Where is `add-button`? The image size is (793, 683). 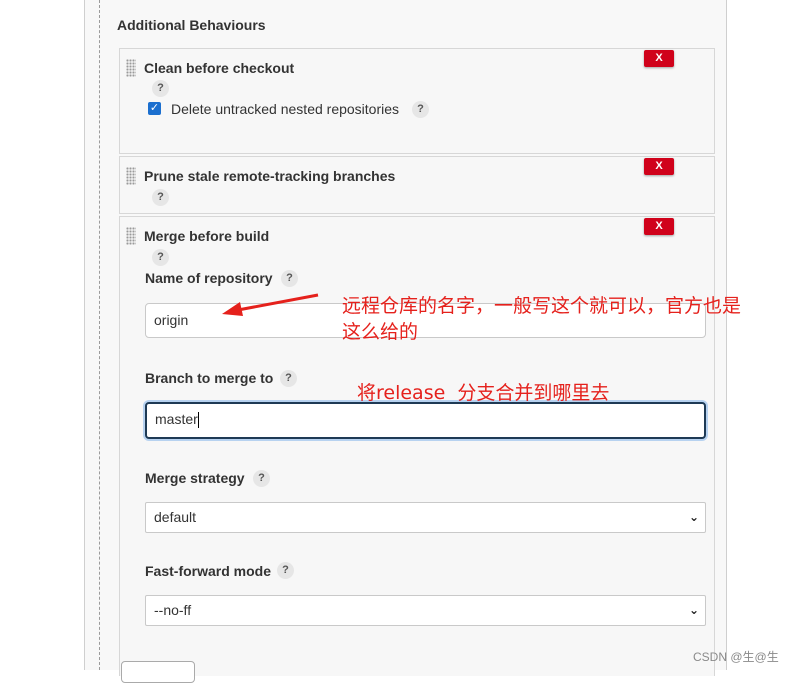 add-button is located at coordinates (158, 672).